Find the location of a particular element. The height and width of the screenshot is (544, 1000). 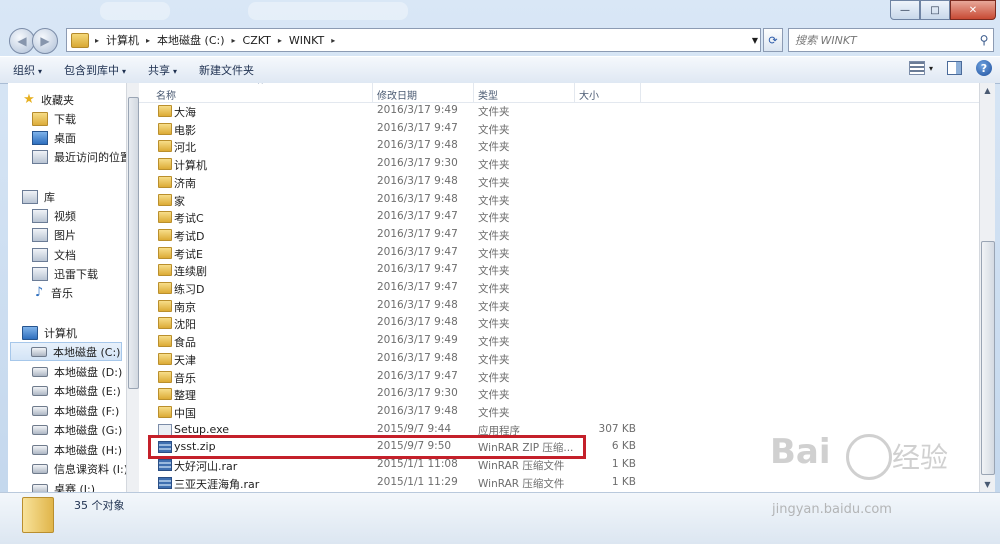

breadcrumb-drive-c: 本地磁盘 (C:) is located at coordinates (190, 40).